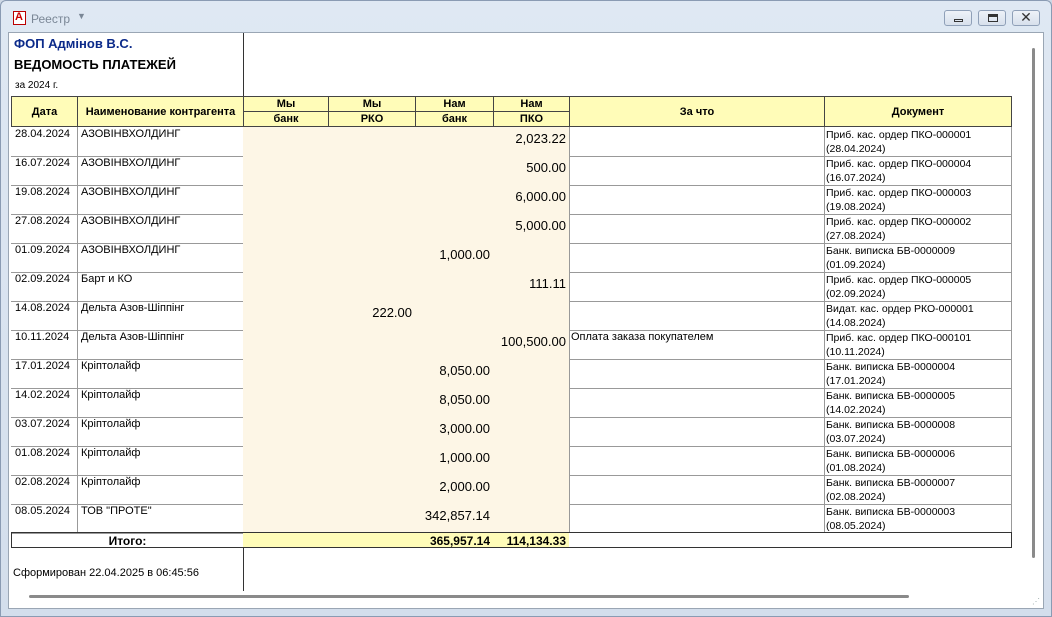 This screenshot has width=1052, height=617. Describe the element at coordinates (469, 596) in the screenshot. I see `horizontal-scroll-thumb` at that location.